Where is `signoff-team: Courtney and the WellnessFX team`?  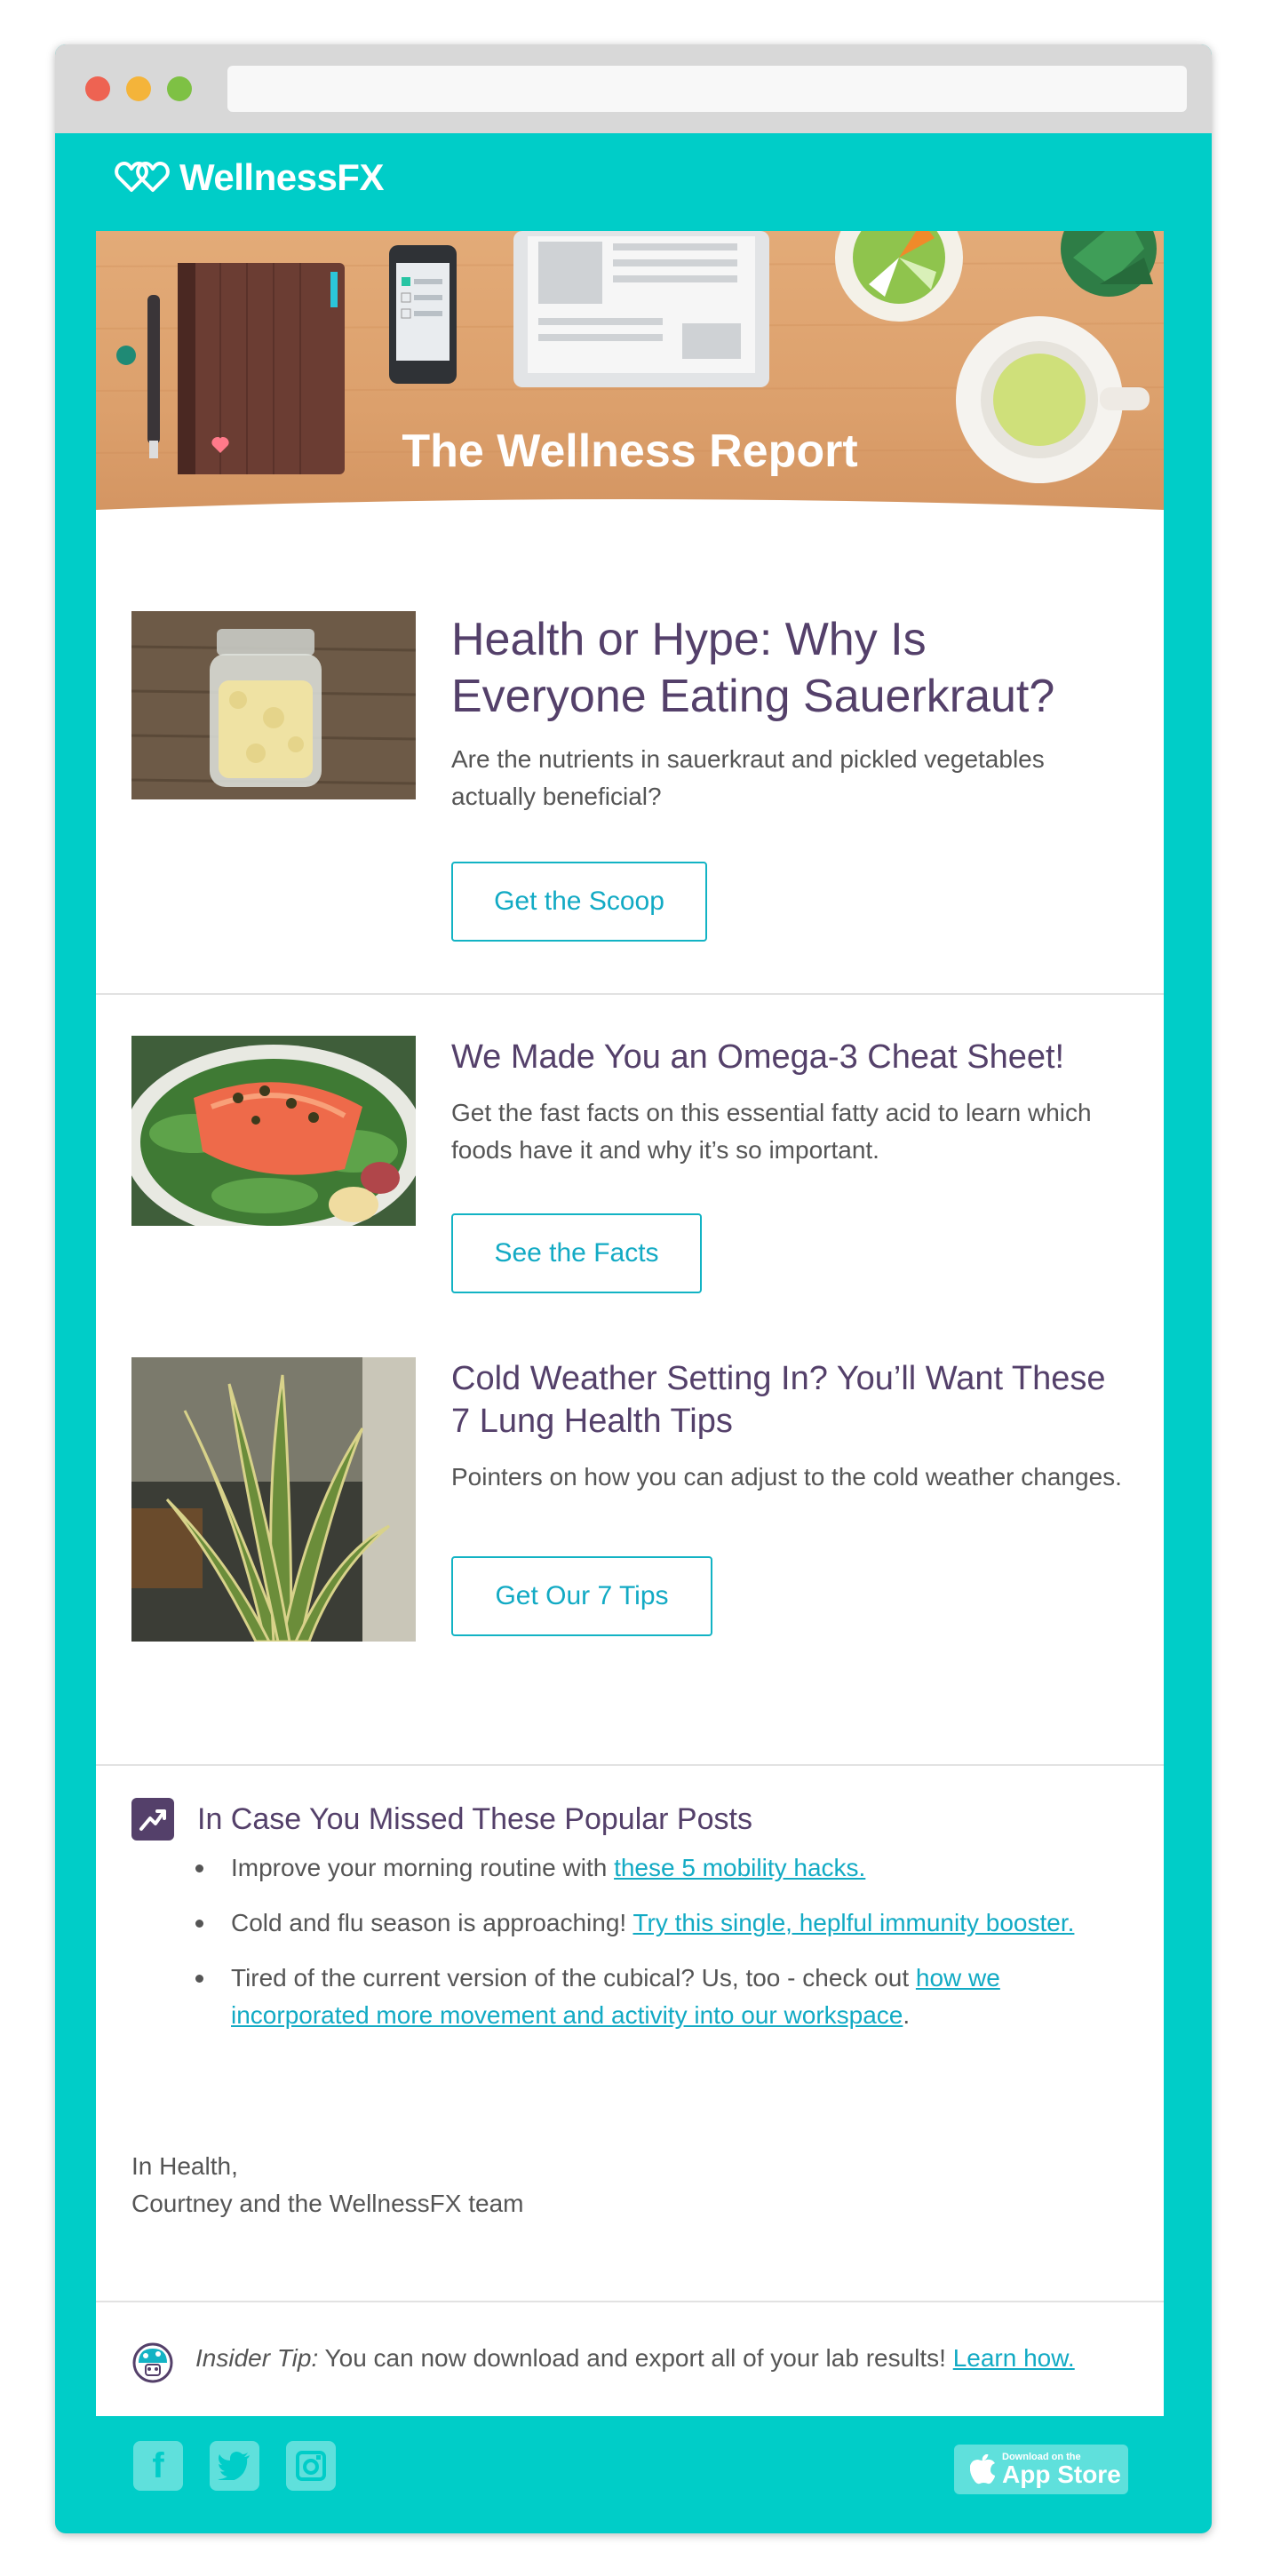 signoff-team: Courtney and the WellnessFX team is located at coordinates (327, 2203).